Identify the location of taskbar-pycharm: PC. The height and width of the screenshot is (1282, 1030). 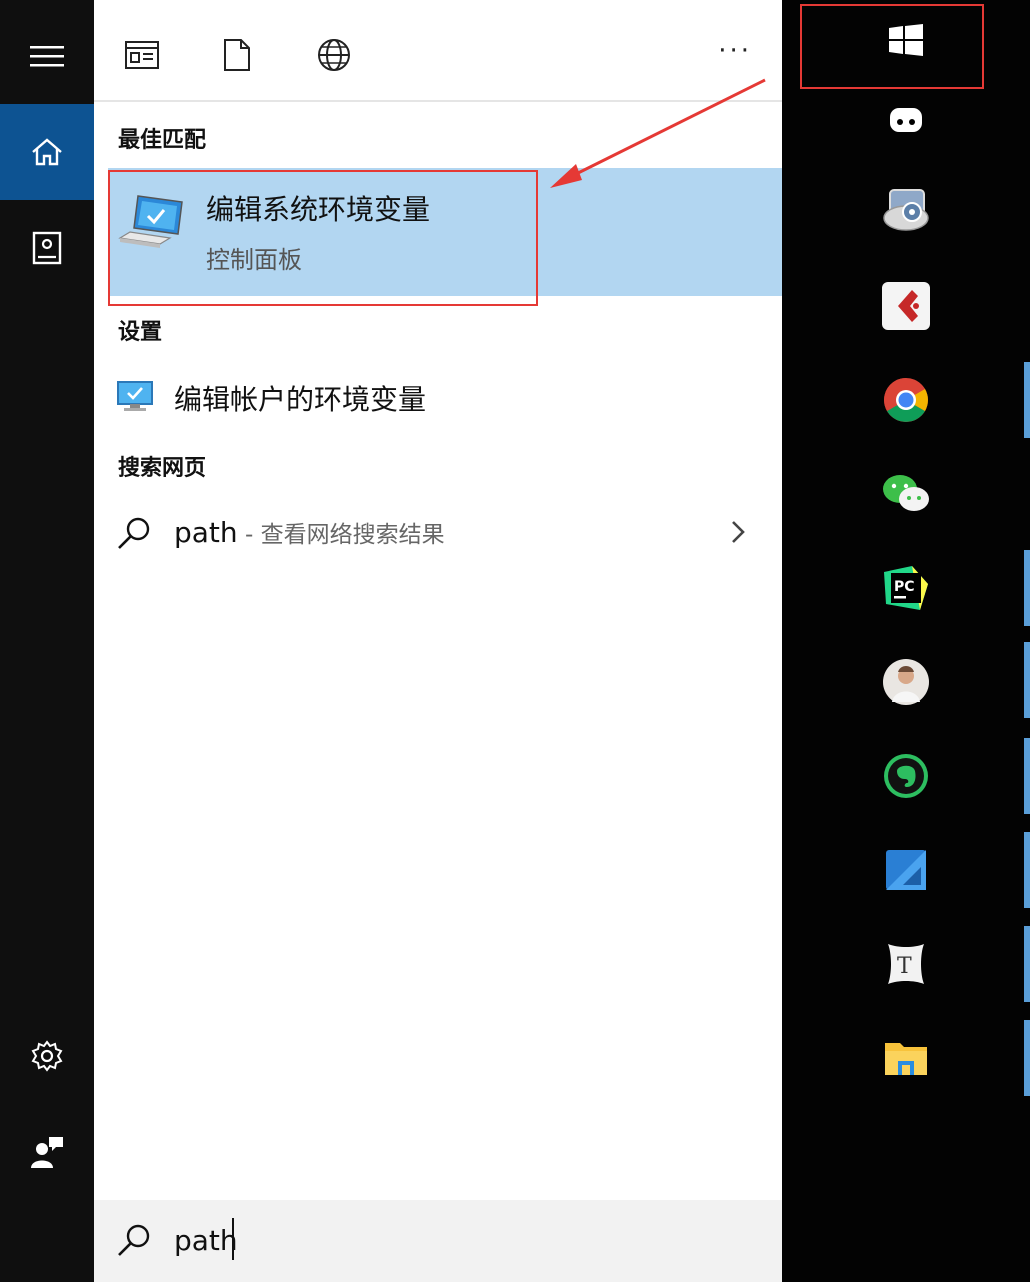
(906, 588).